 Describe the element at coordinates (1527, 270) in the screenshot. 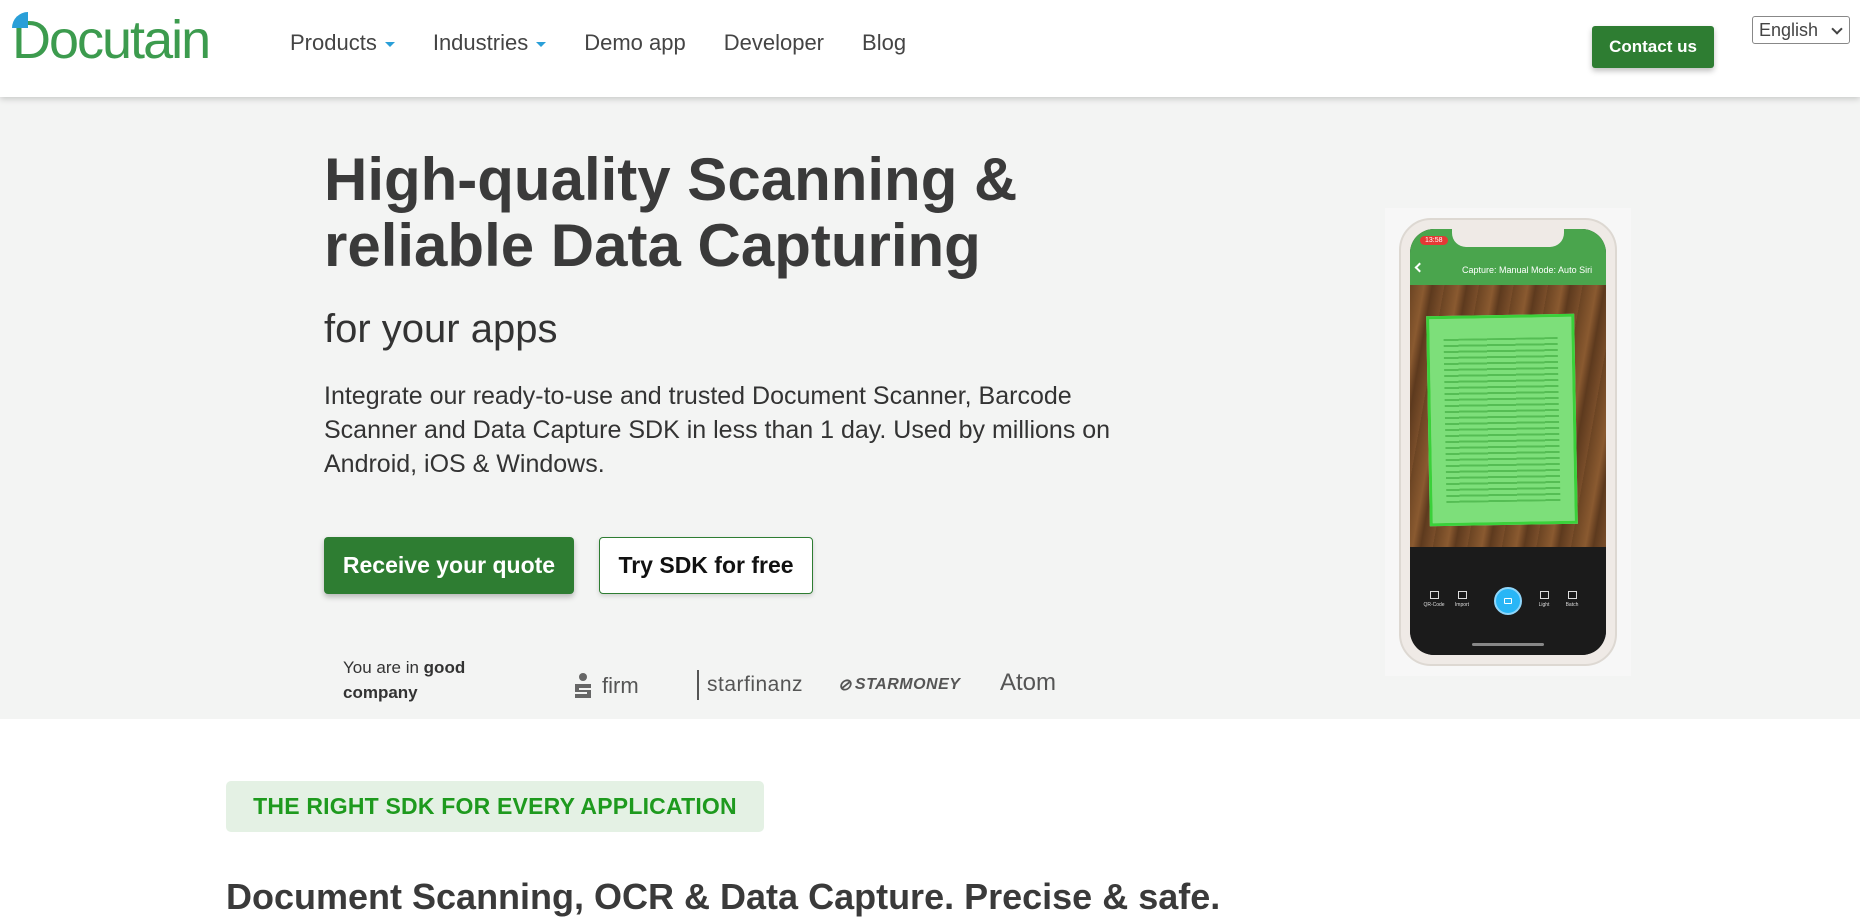

I see `scanner-toolbar-text: Capture: Manual Mode: Auto Siri` at that location.